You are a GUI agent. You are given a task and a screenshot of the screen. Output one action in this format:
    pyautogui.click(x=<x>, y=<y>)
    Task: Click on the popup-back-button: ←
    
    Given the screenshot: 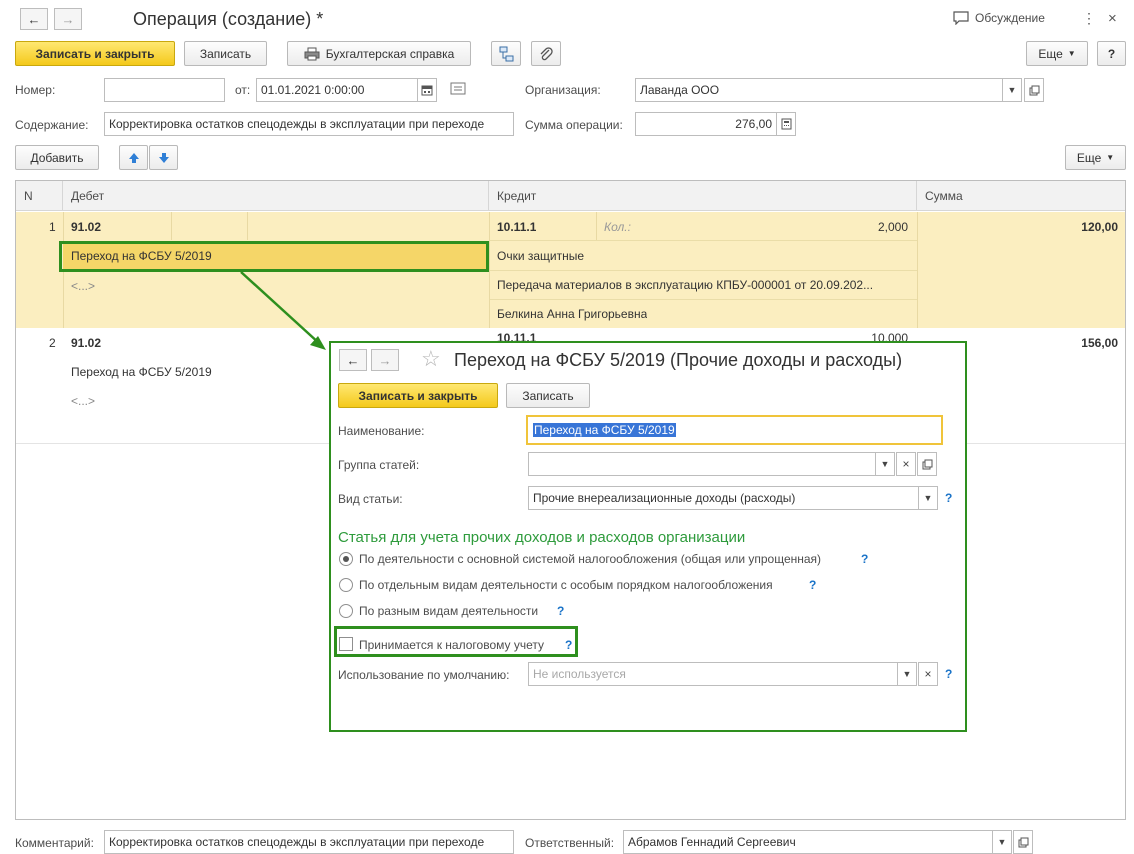 What is the action you would take?
    pyautogui.click(x=353, y=360)
    